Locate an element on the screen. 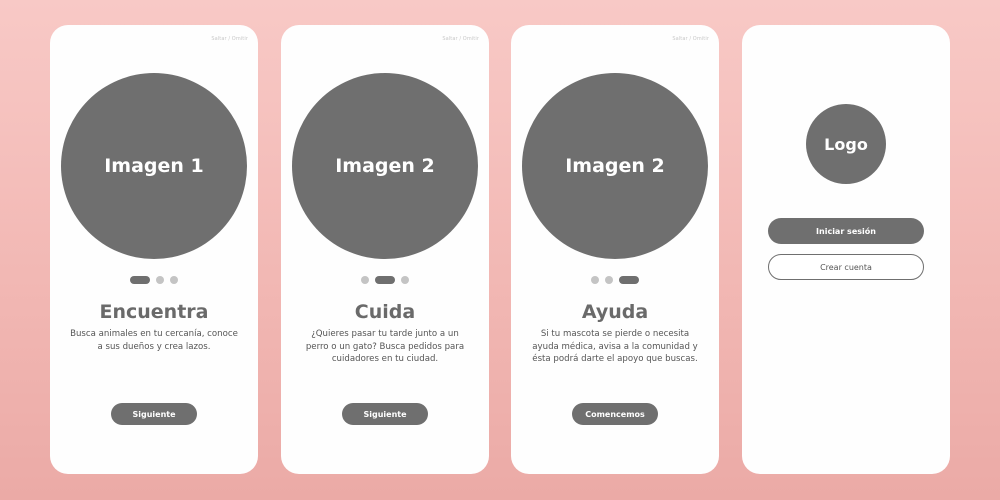 Image resolution: width=1000 pixels, height=500 pixels. image-placeholder-label: Imagen 1 is located at coordinates (154, 166).